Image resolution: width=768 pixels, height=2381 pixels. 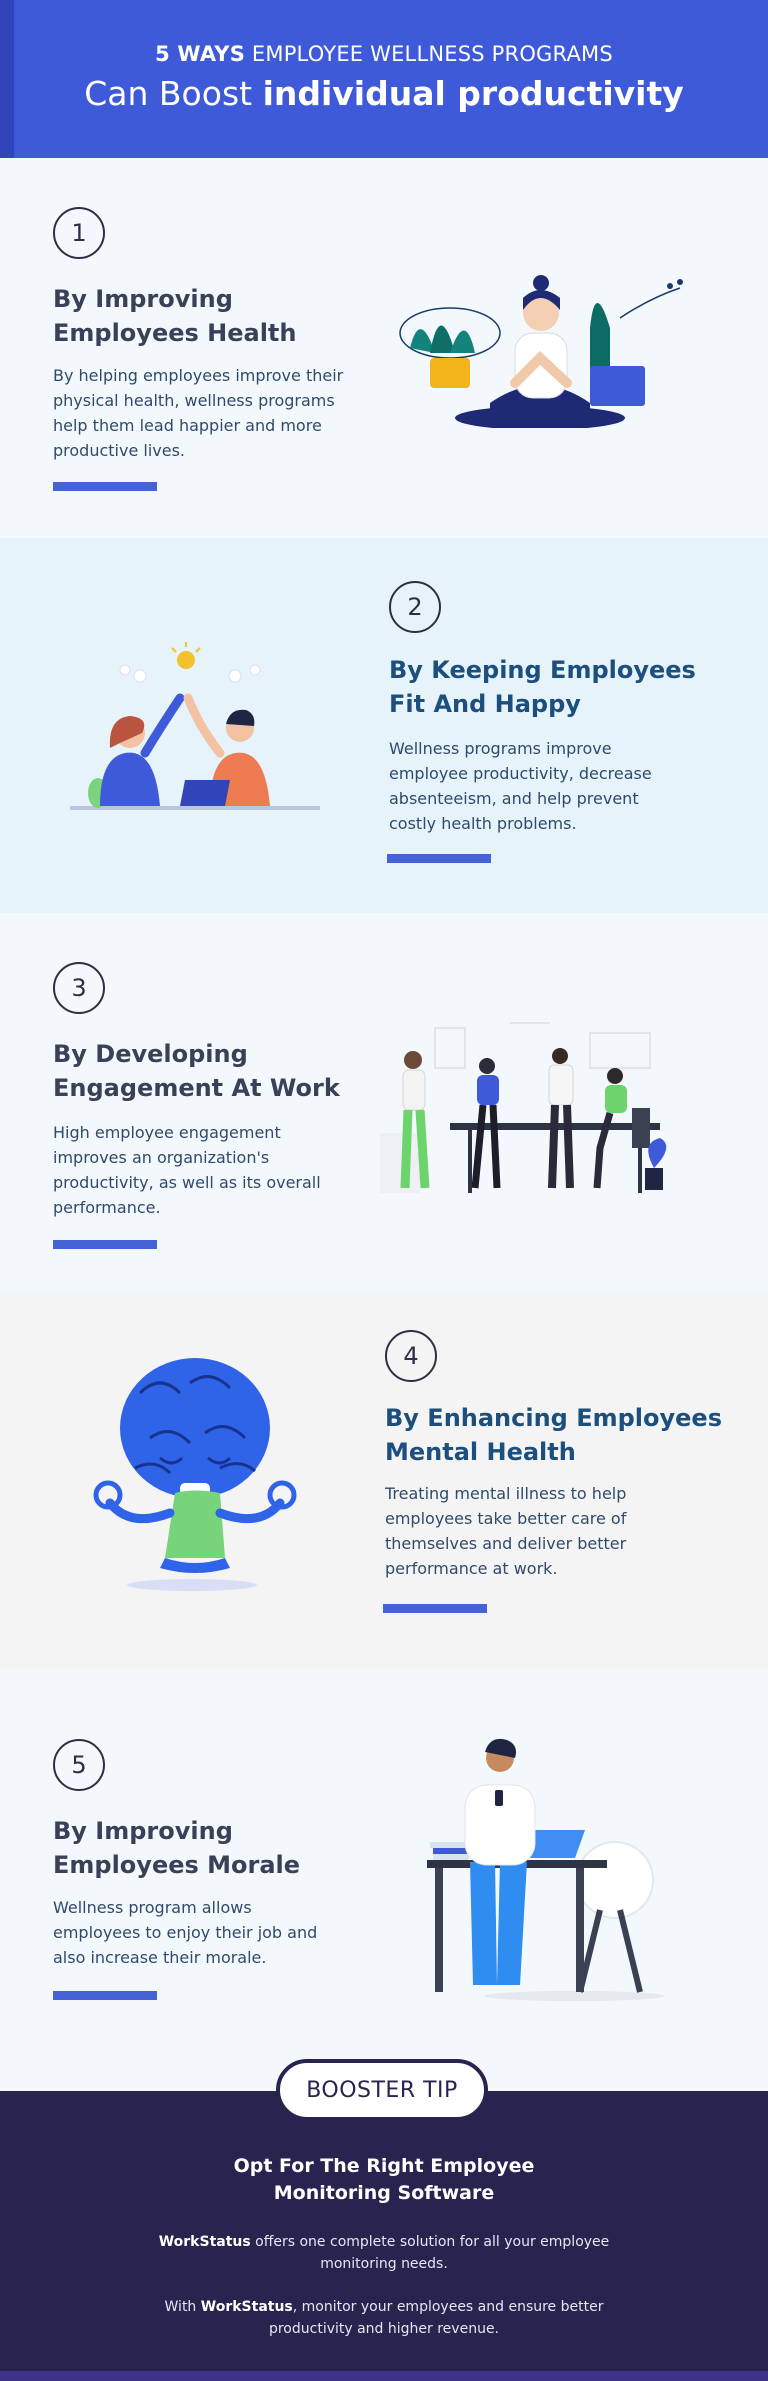 What do you see at coordinates (195, 726) in the screenshot?
I see `high-five-illustration` at bounding box center [195, 726].